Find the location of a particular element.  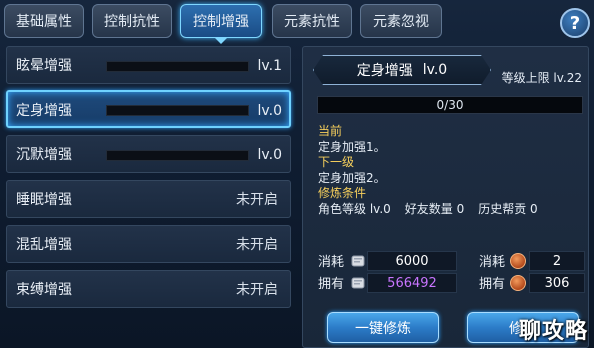

detail-title: 定身增强 is located at coordinates (384, 71).